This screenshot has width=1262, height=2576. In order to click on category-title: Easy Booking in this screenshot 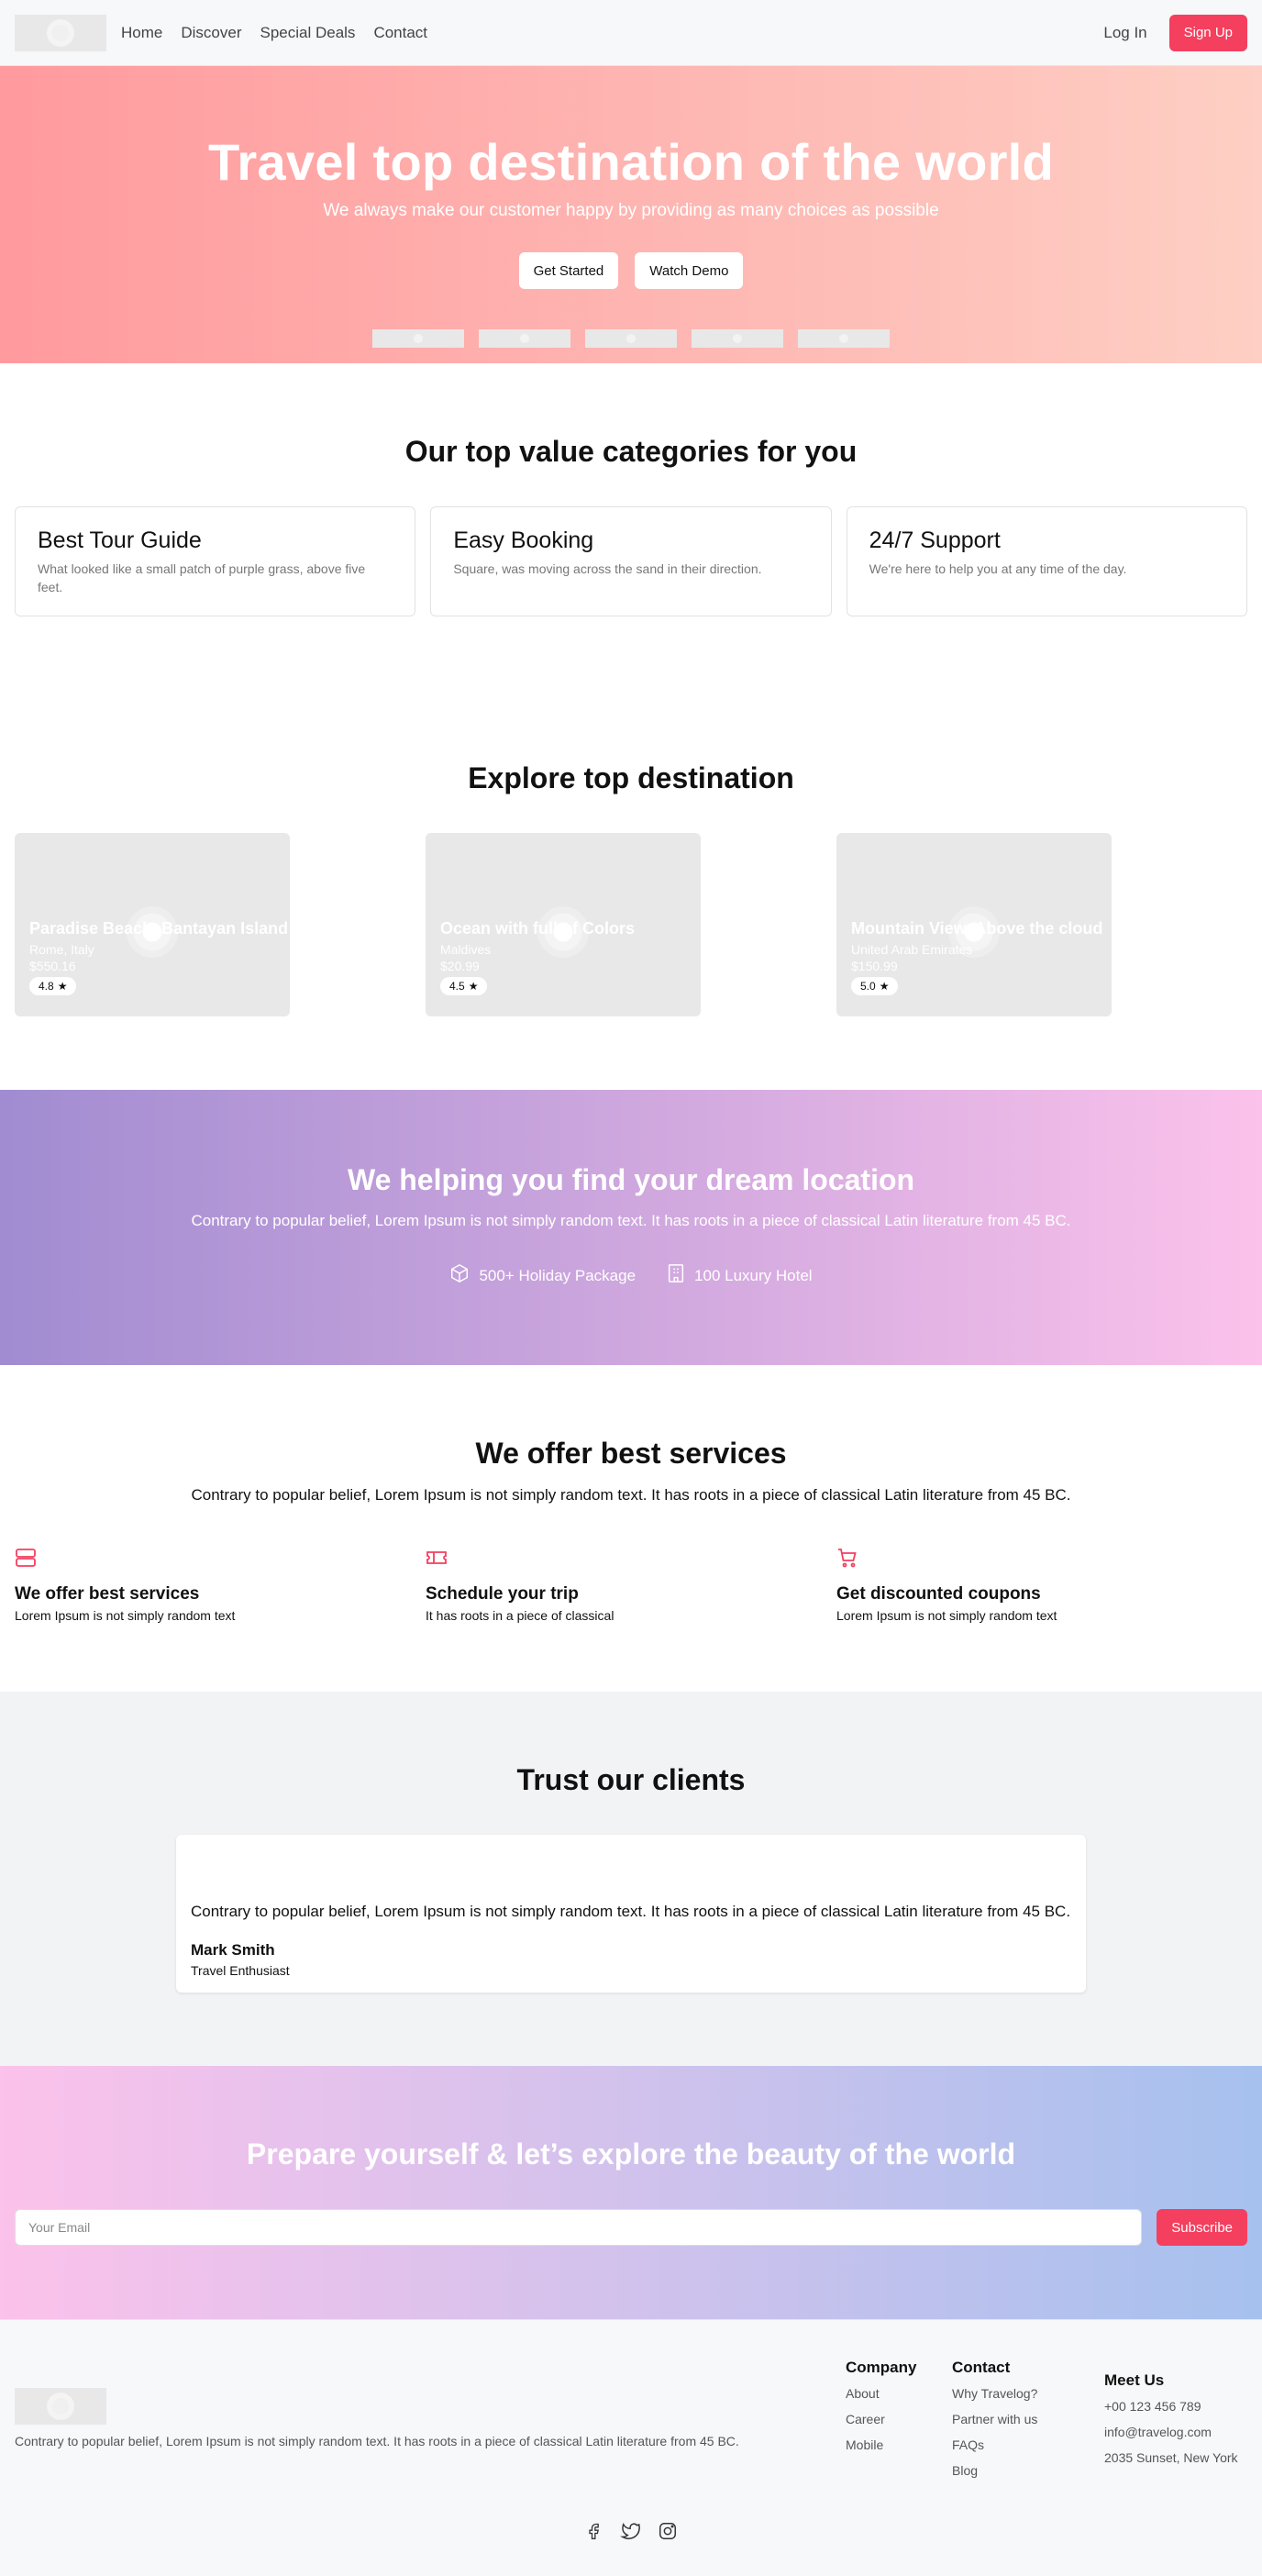, I will do `click(523, 540)`.